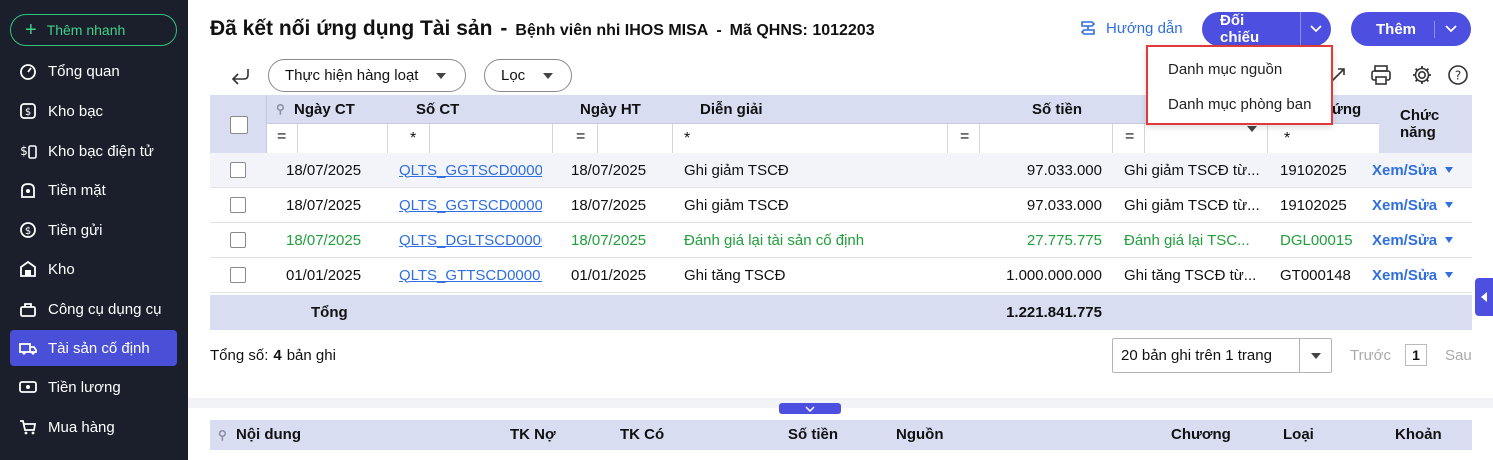 Image resolution: width=1493 pixels, height=460 pixels. What do you see at coordinates (1201, 434) in the screenshot?
I see `detail-header-chuong: Chương` at bounding box center [1201, 434].